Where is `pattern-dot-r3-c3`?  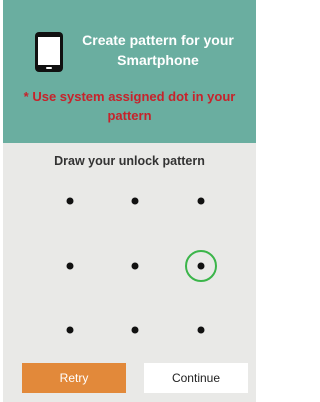 pattern-dot-r3-c3 is located at coordinates (201, 330).